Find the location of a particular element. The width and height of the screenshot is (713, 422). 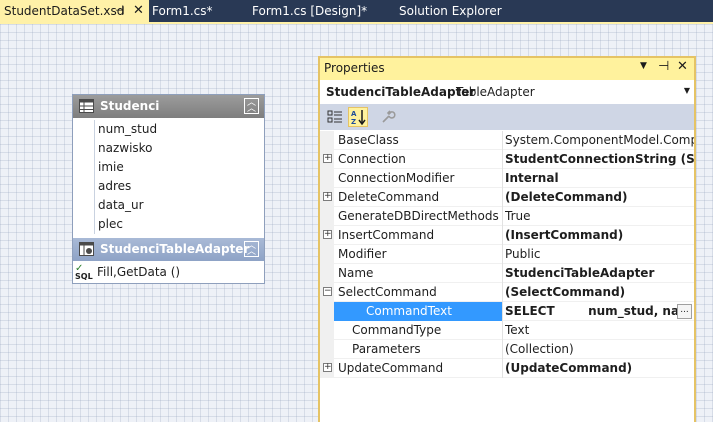

column-item: imie is located at coordinates (179, 167).